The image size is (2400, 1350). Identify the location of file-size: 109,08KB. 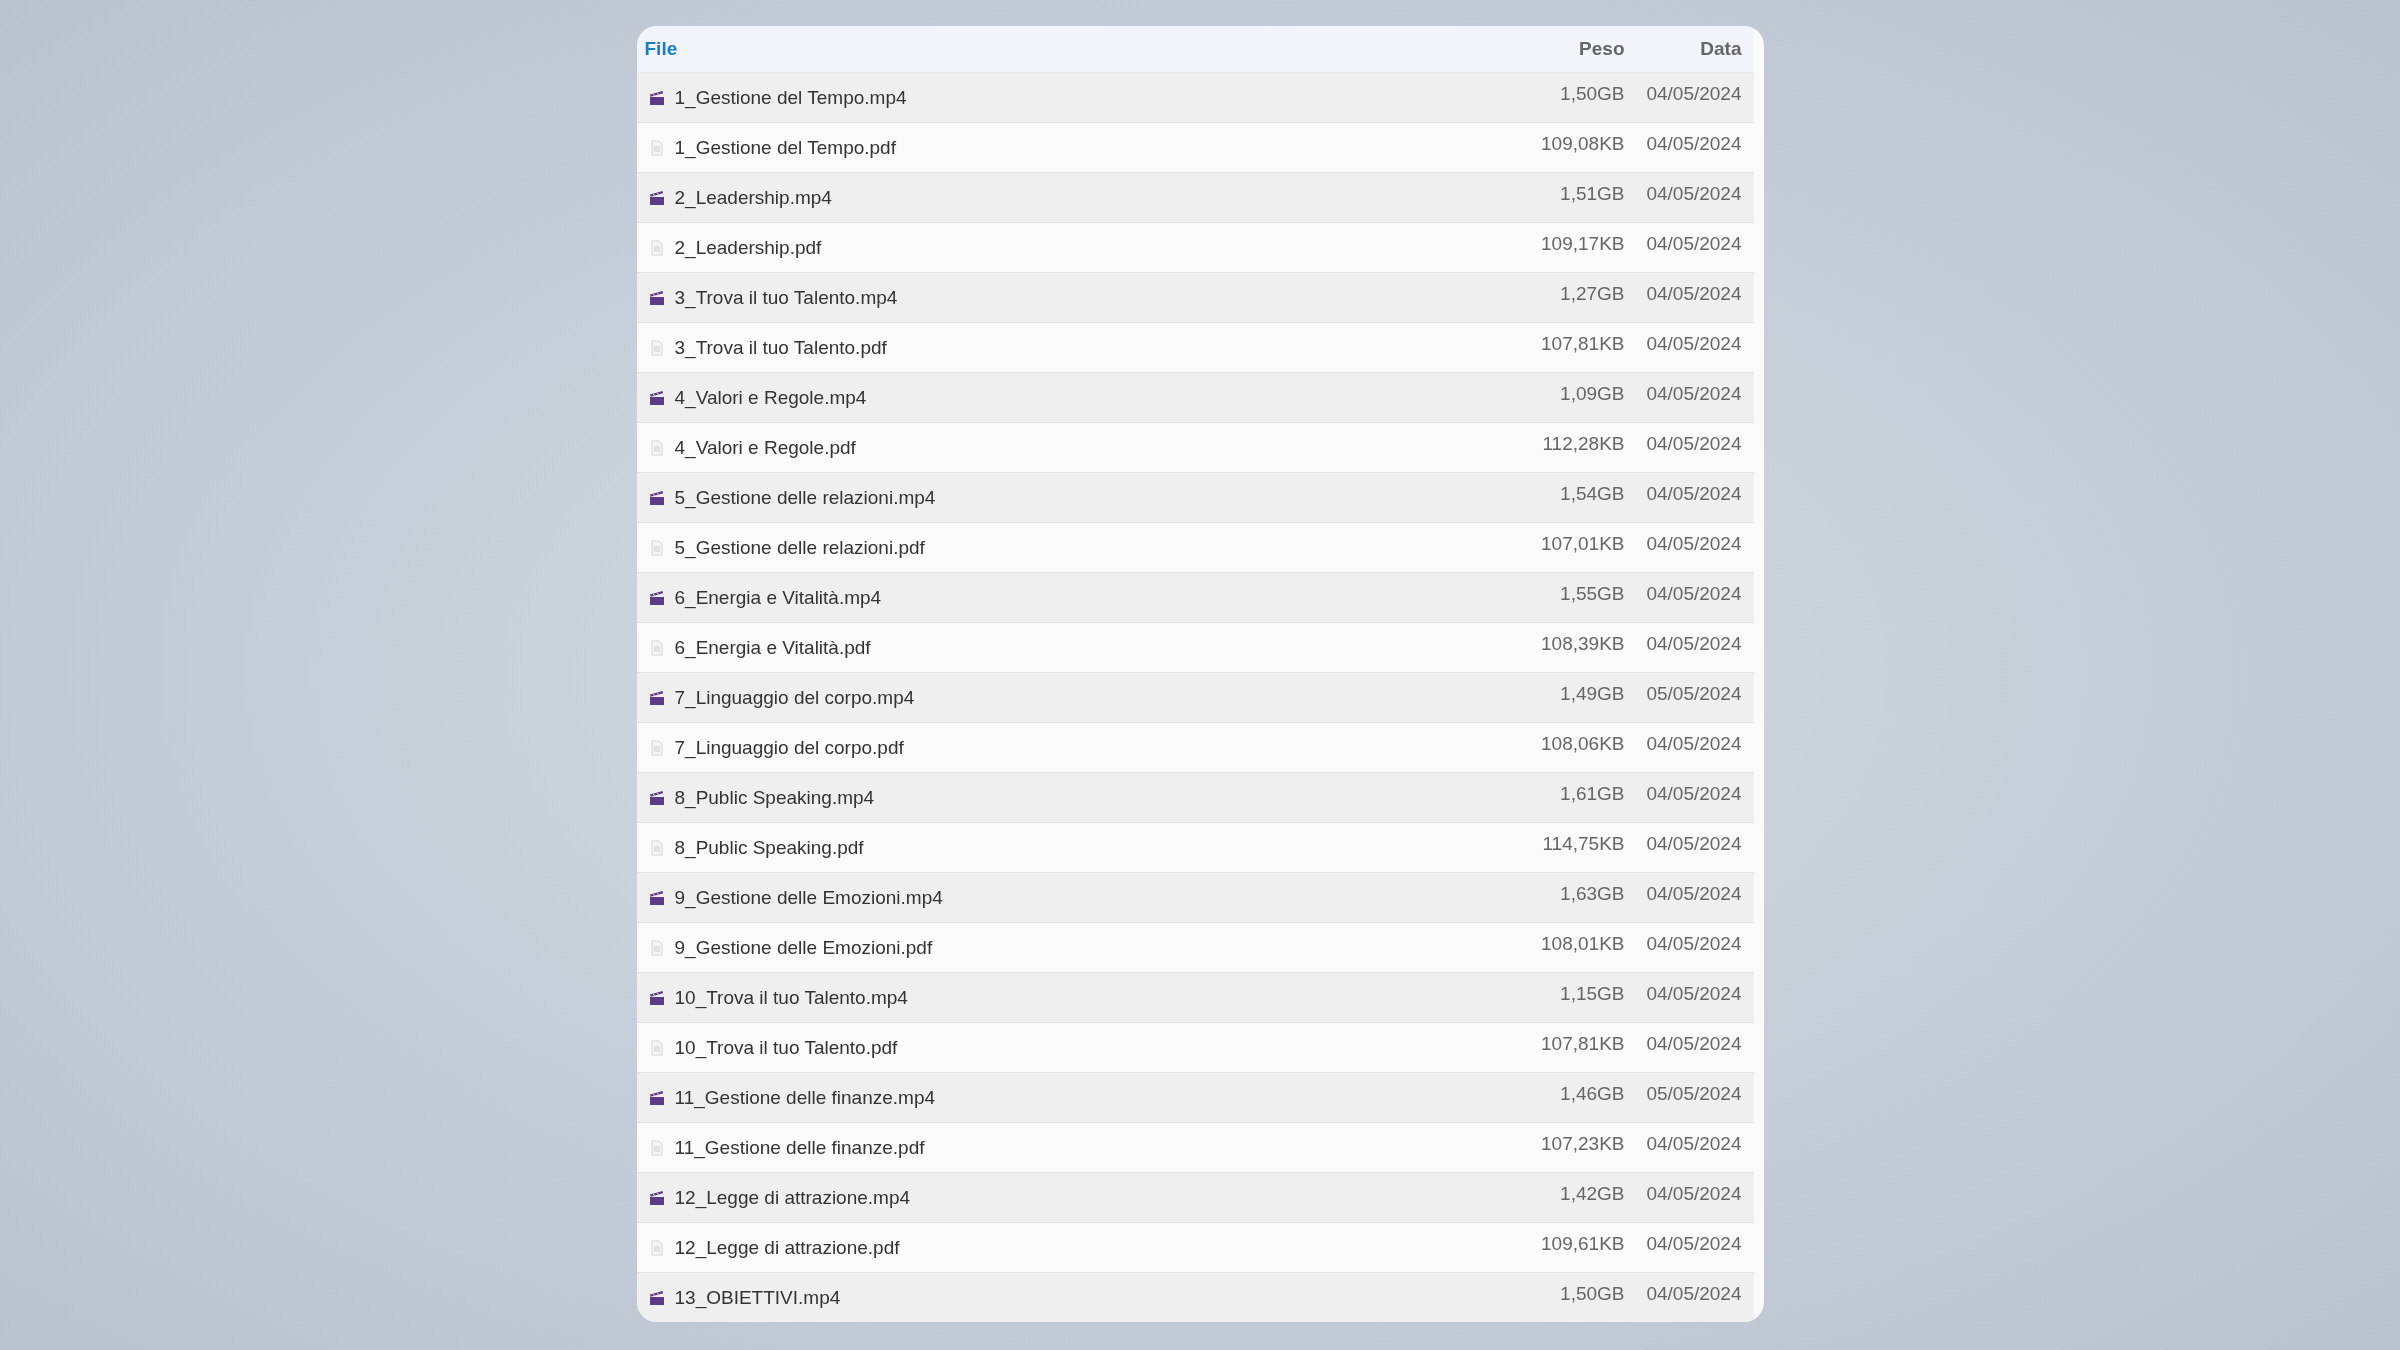
(1582, 143).